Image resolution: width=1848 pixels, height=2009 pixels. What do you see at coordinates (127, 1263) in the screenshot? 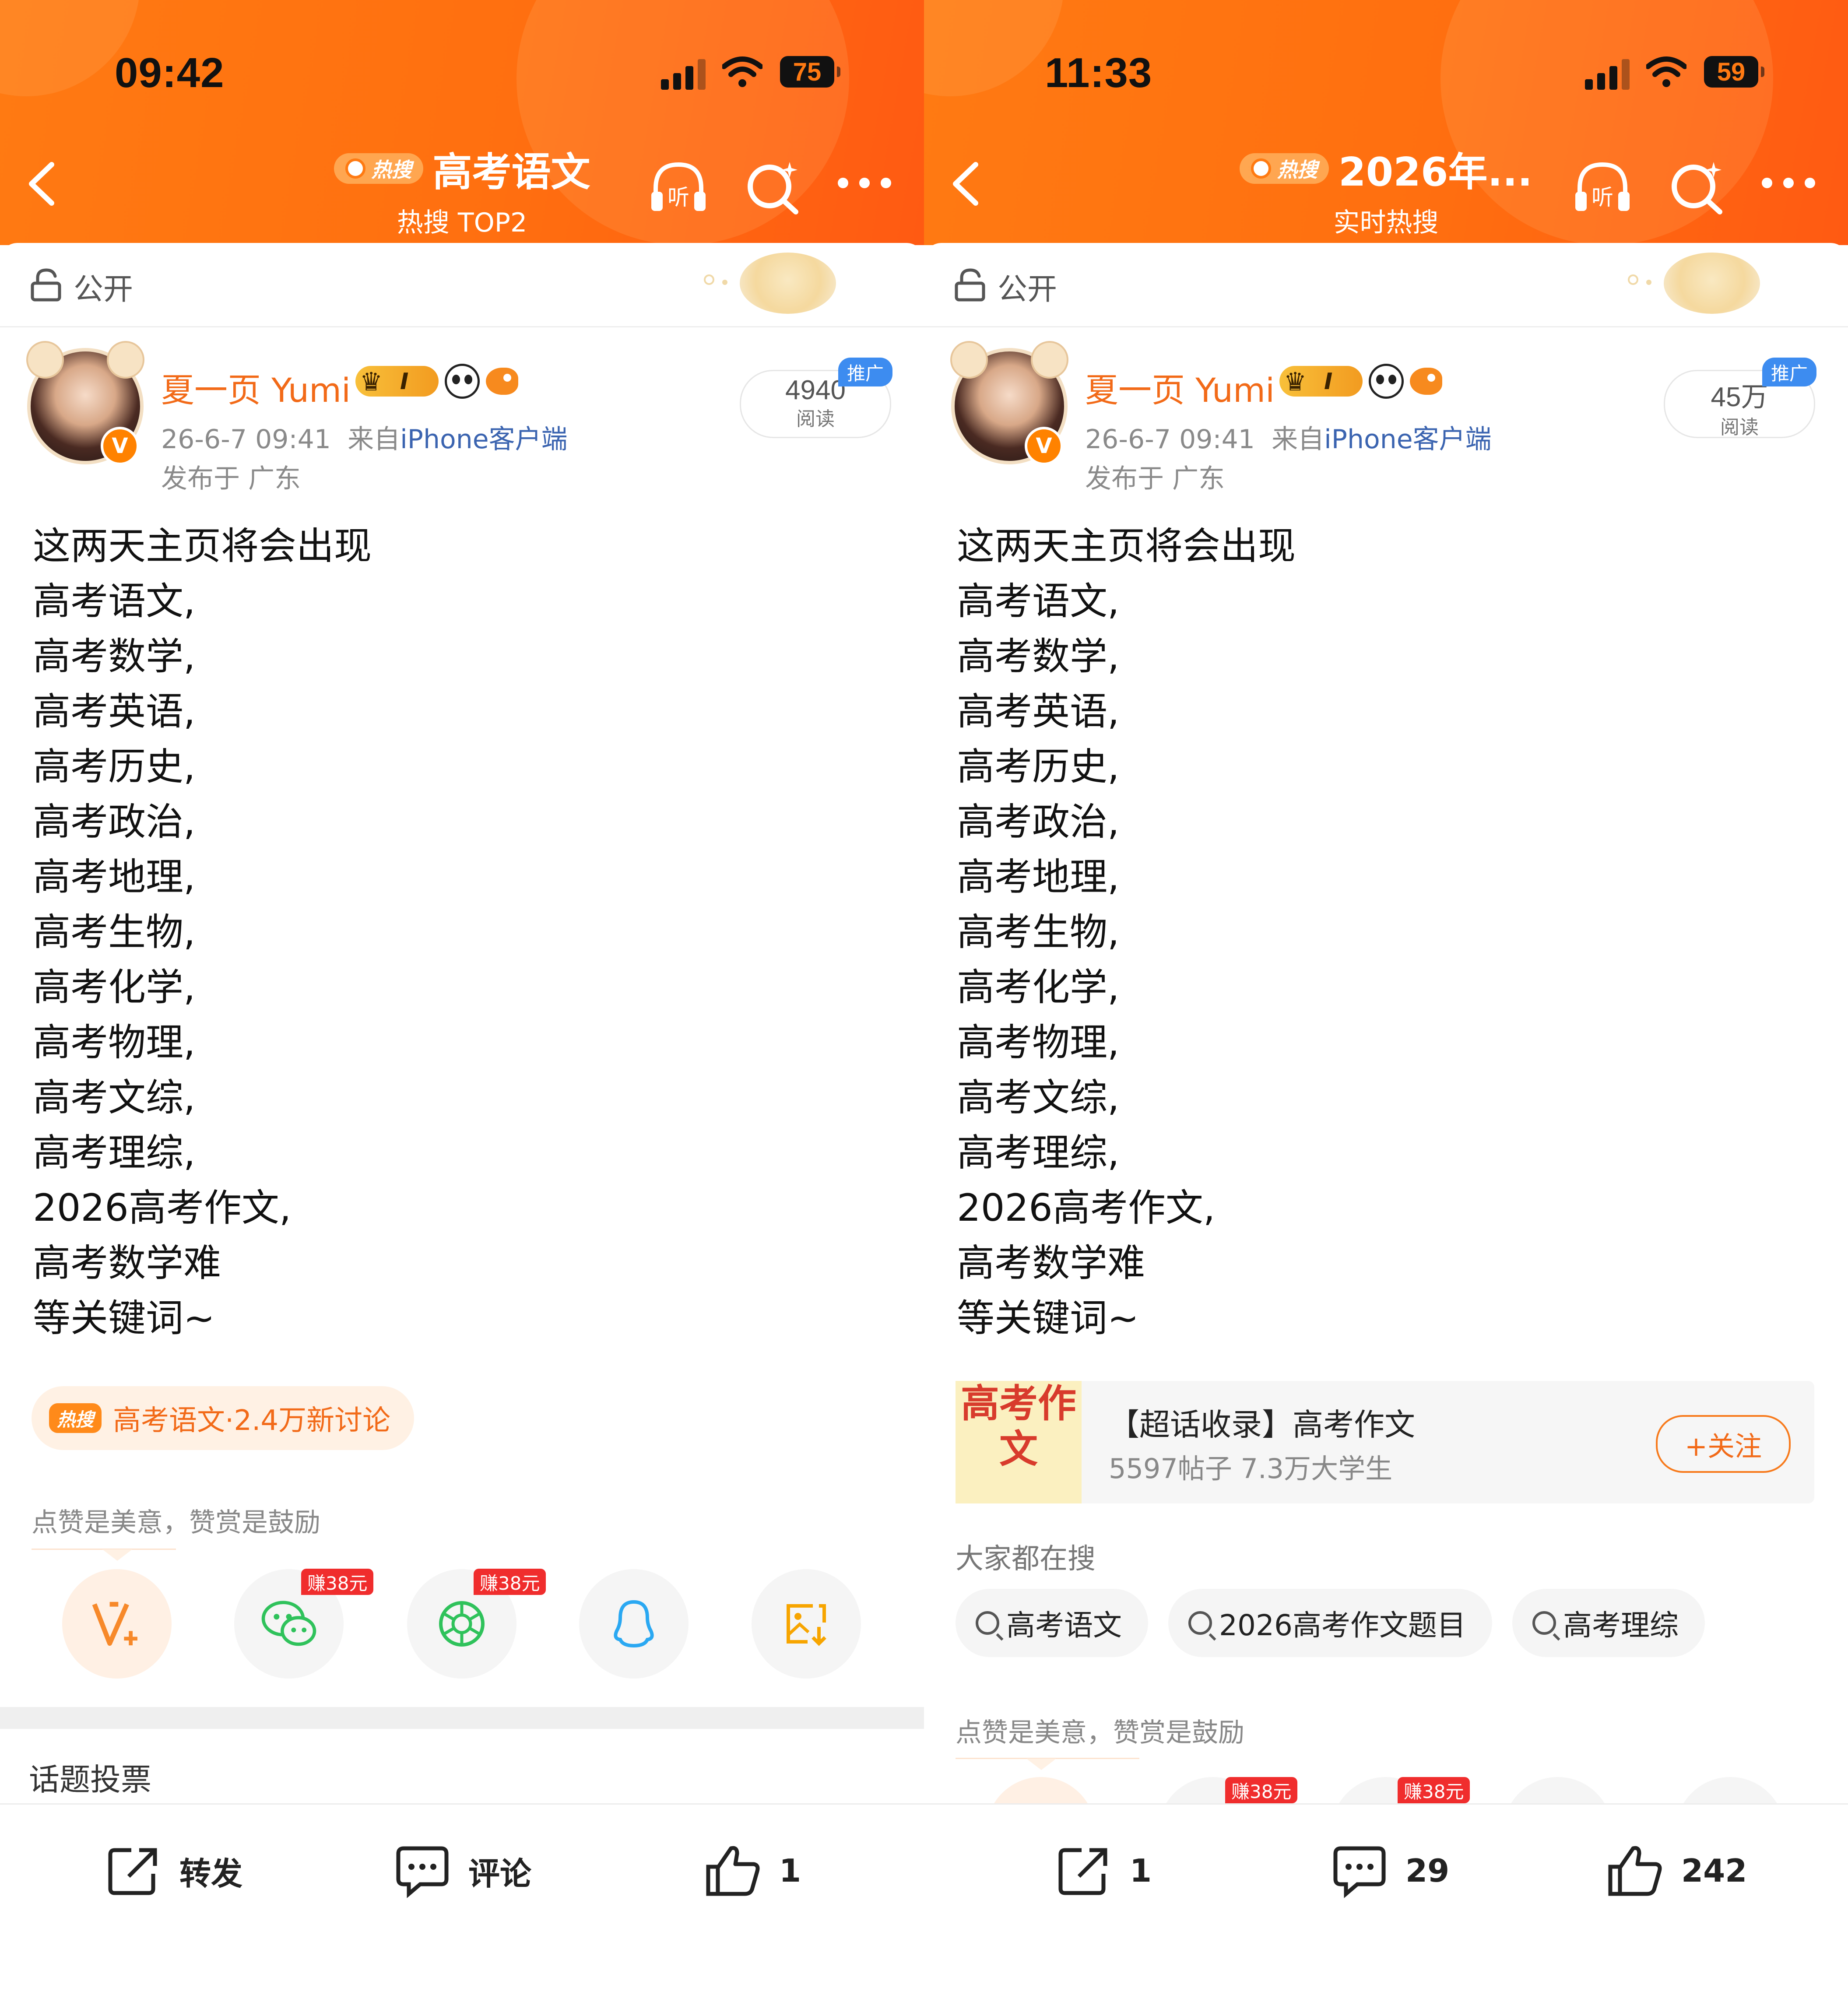
I see `post-line: 高考数学难` at bounding box center [127, 1263].